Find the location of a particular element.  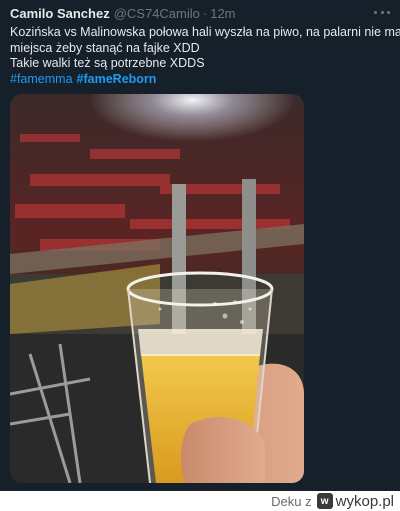

tweet-text-line: miejsca żeby stanąć na fajke XDD is located at coordinates (105, 47).